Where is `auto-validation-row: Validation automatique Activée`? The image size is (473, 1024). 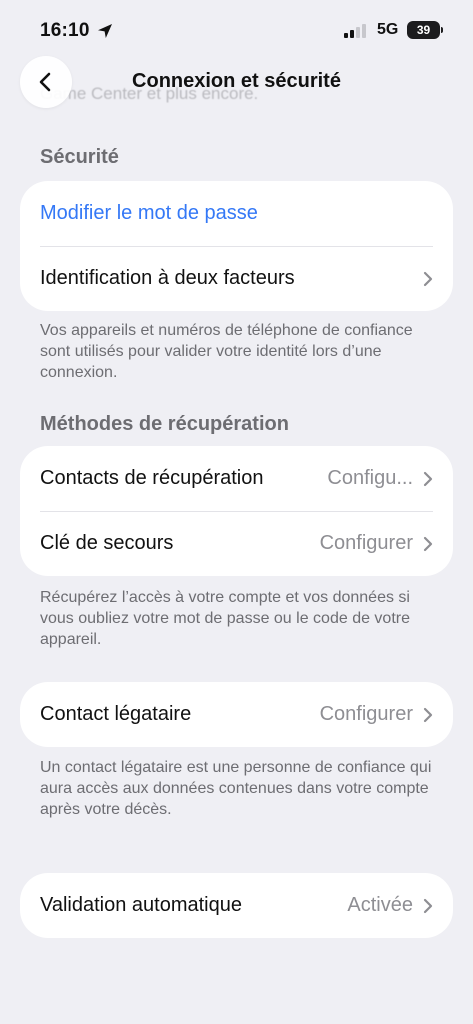 auto-validation-row: Validation automatique Activée is located at coordinates (236, 905).